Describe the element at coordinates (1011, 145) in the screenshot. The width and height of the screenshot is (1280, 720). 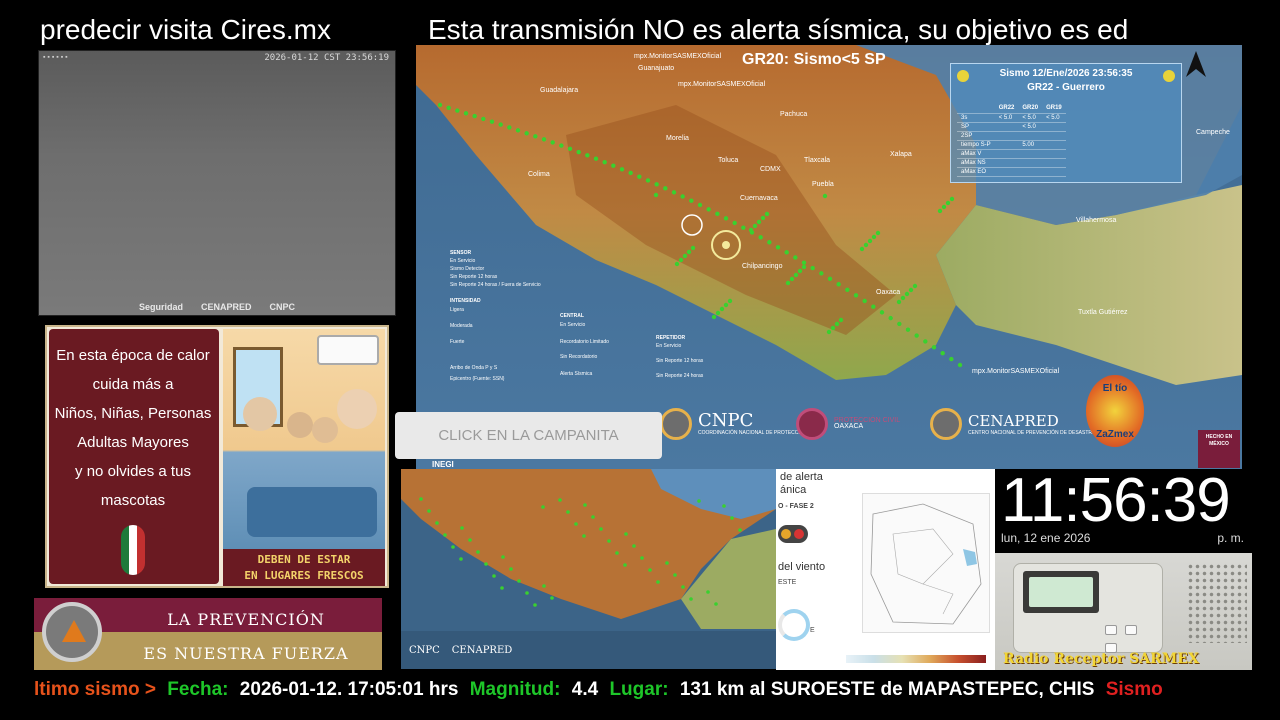
I see `table-row: tiempo S-P 5.00` at that location.